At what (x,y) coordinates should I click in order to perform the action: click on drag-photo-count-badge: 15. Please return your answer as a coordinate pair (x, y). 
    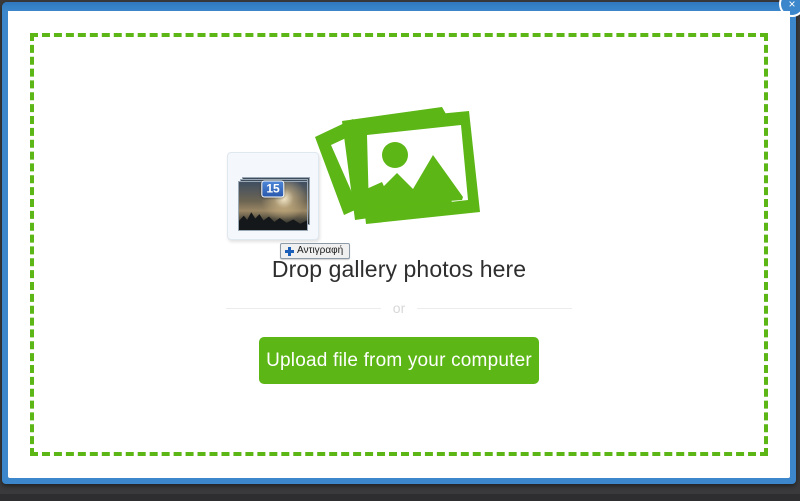
    Looking at the image, I should click on (273, 189).